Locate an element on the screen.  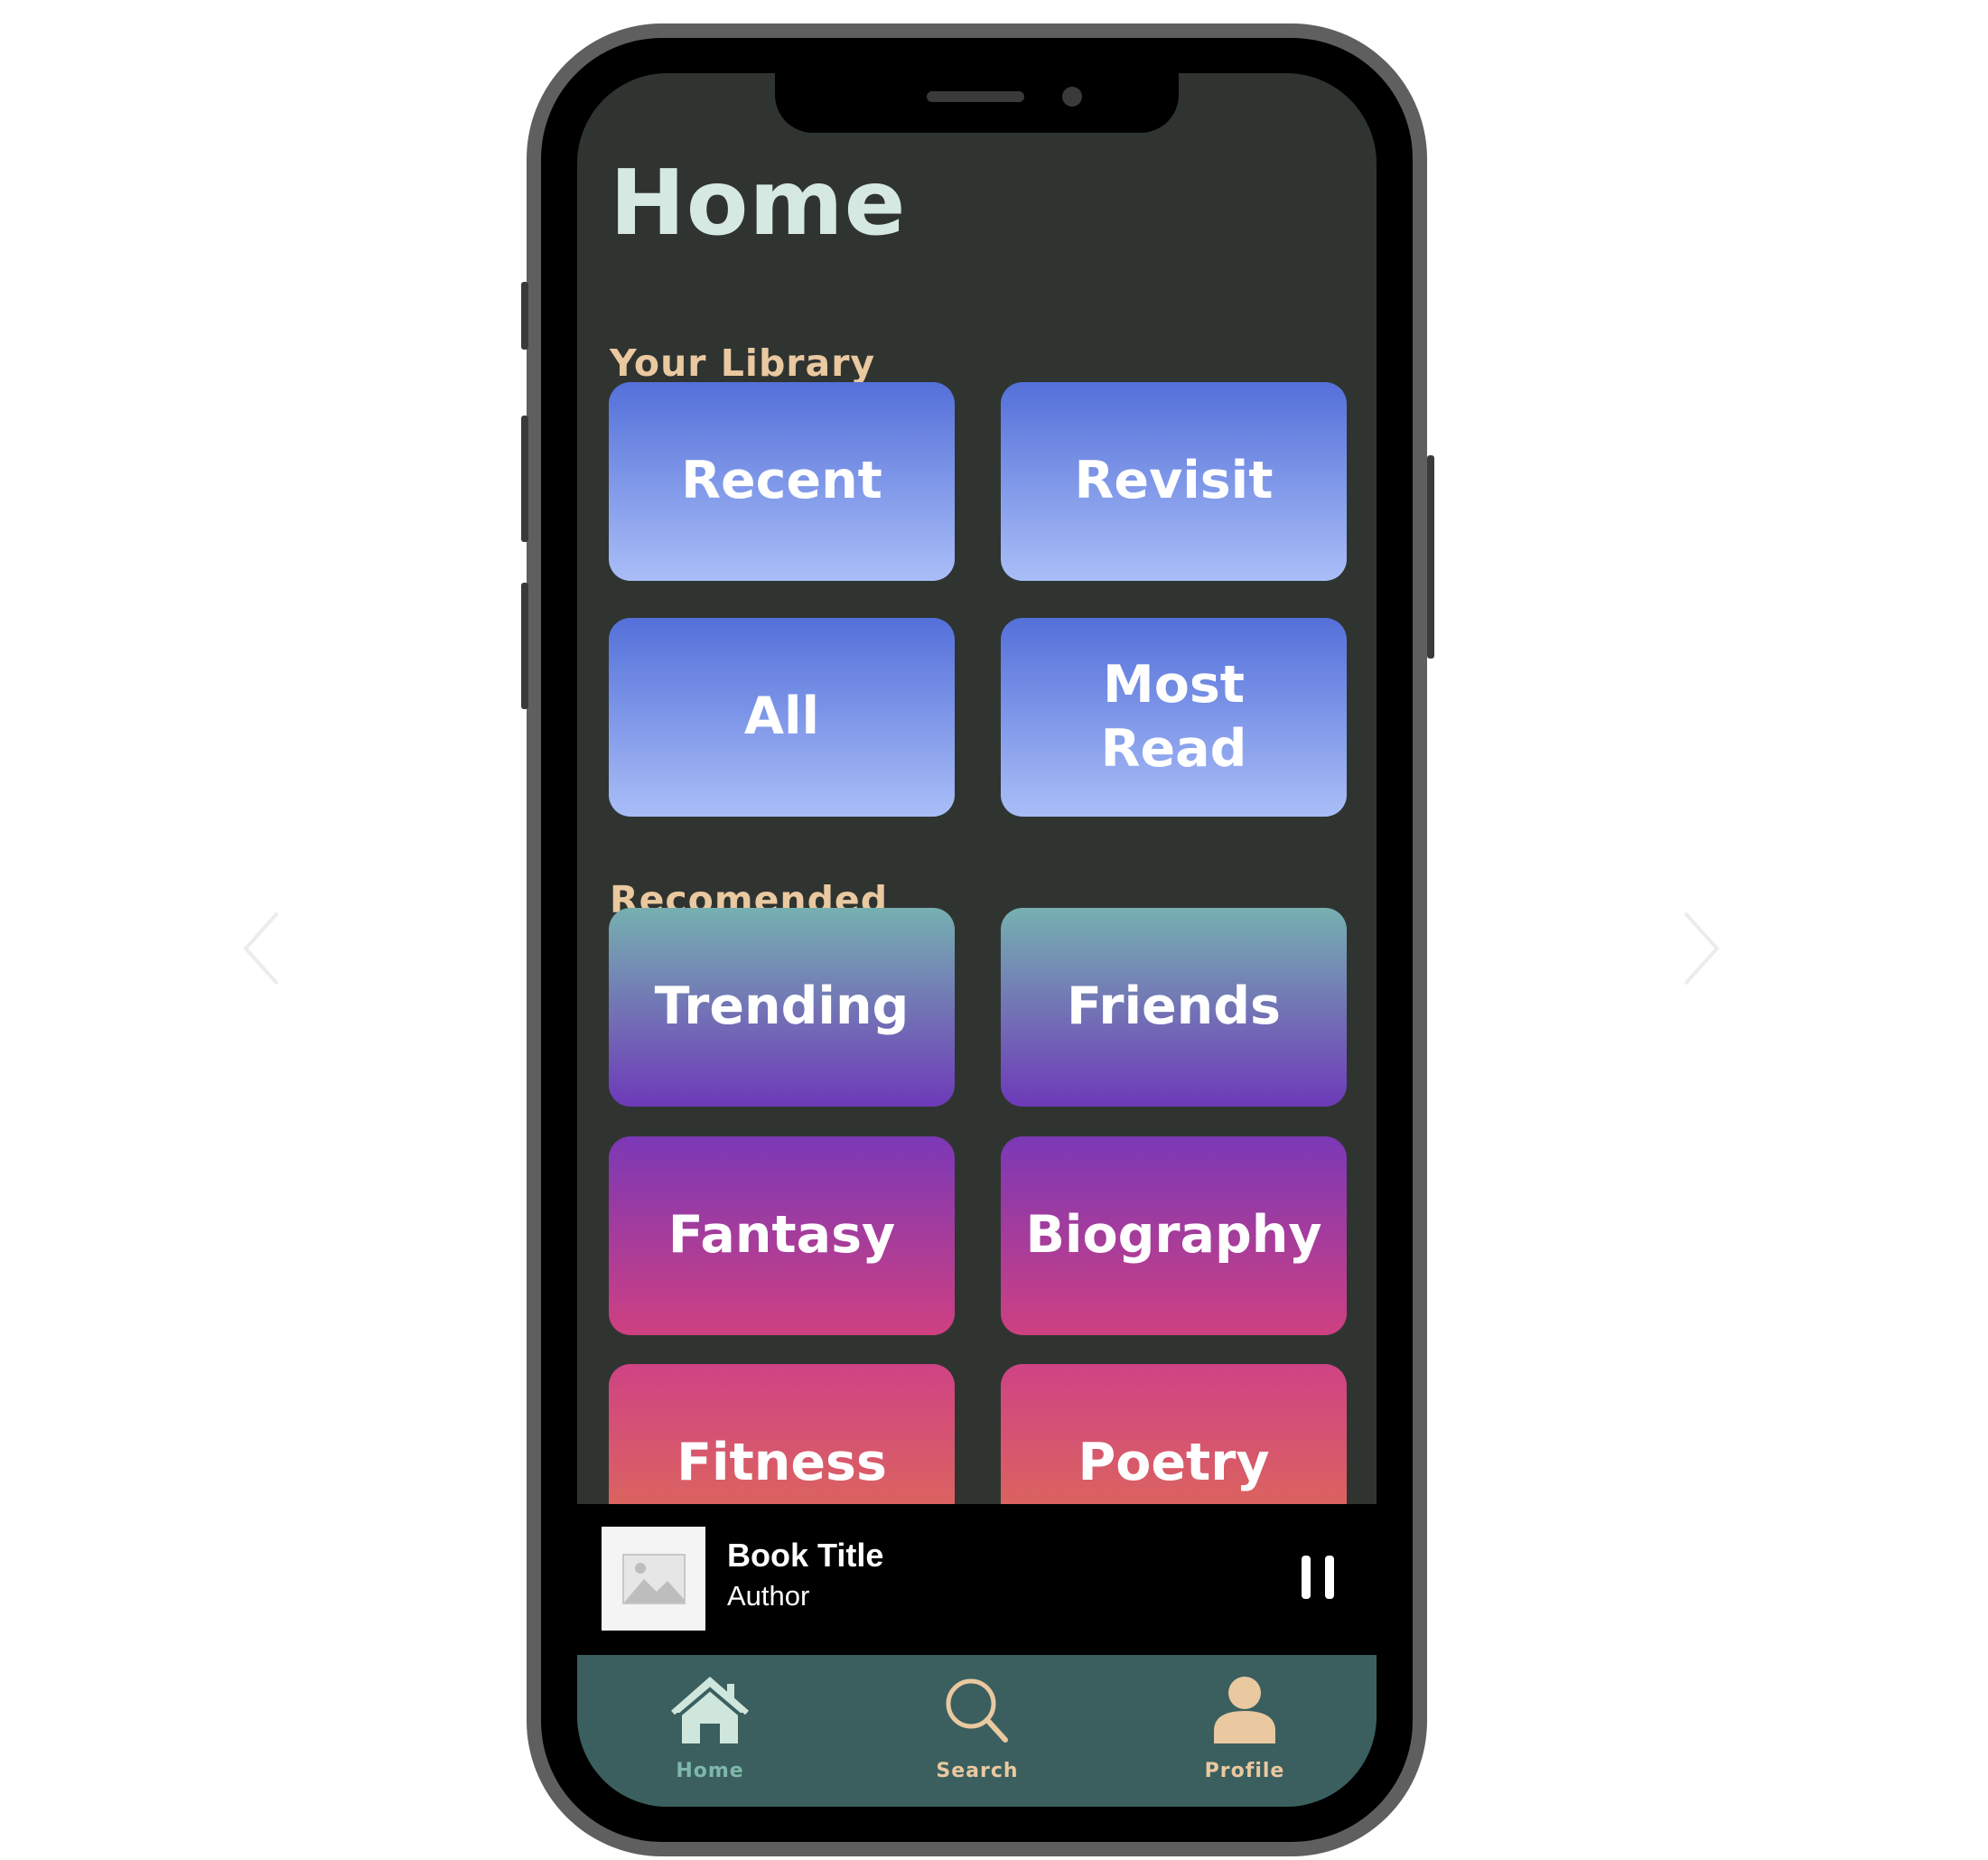
tile-friends: Friends is located at coordinates (1174, 1007).